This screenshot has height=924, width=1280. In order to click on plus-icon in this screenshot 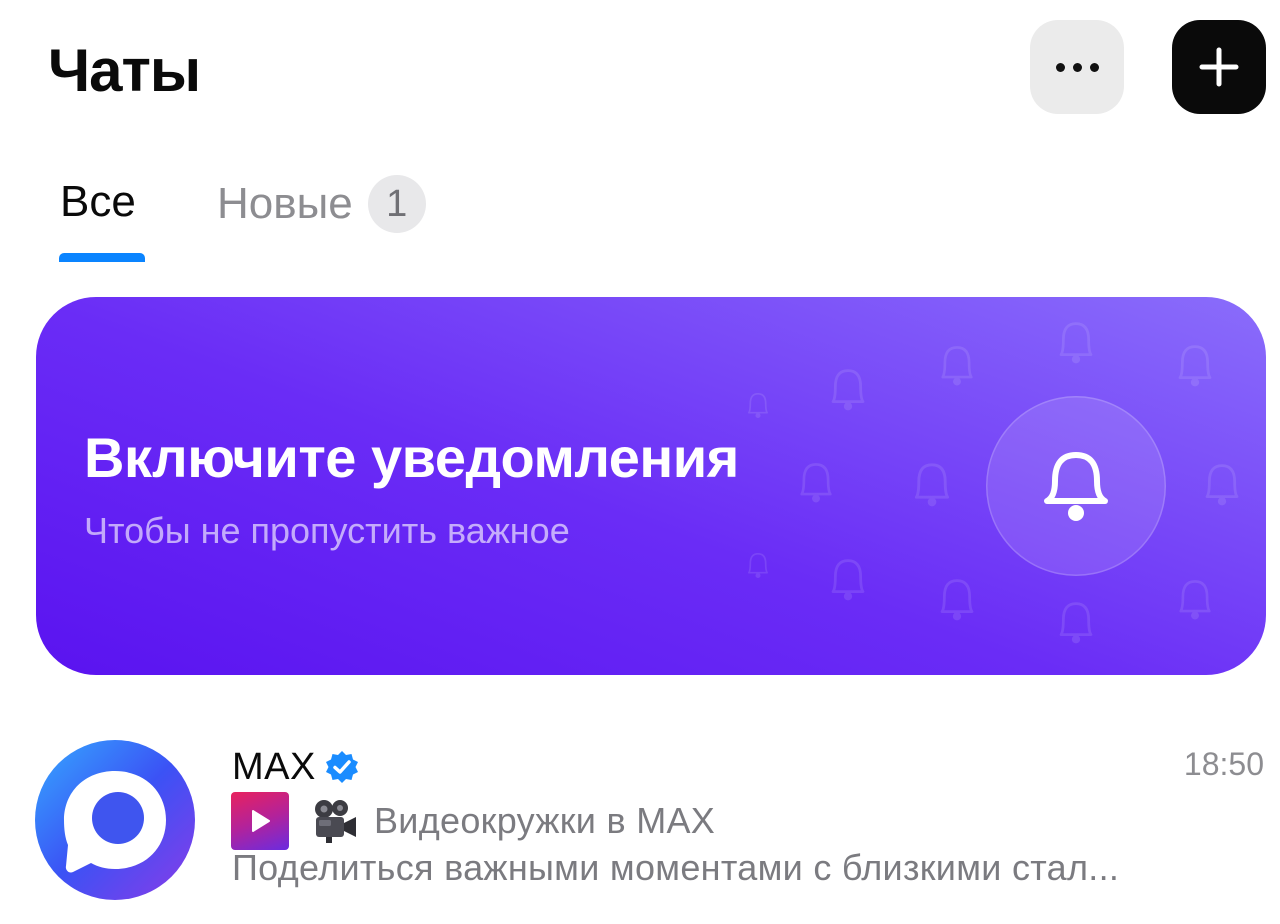, I will do `click(1219, 67)`.